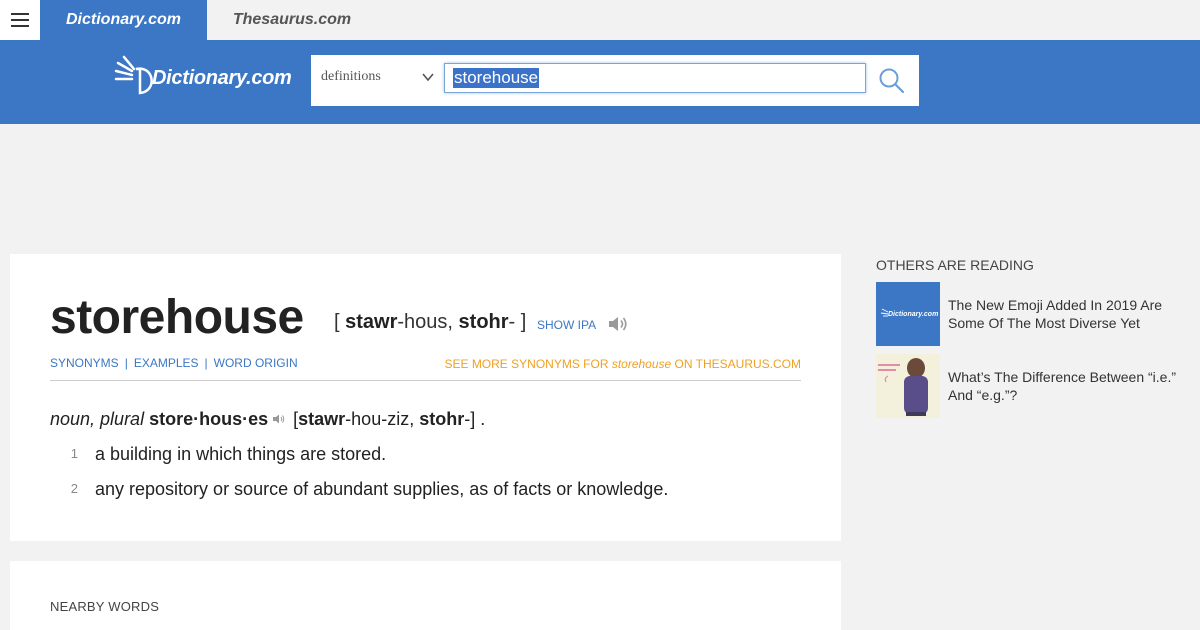 The image size is (1200, 630). What do you see at coordinates (166, 363) in the screenshot?
I see `subnav-examples: EXAMPLES` at bounding box center [166, 363].